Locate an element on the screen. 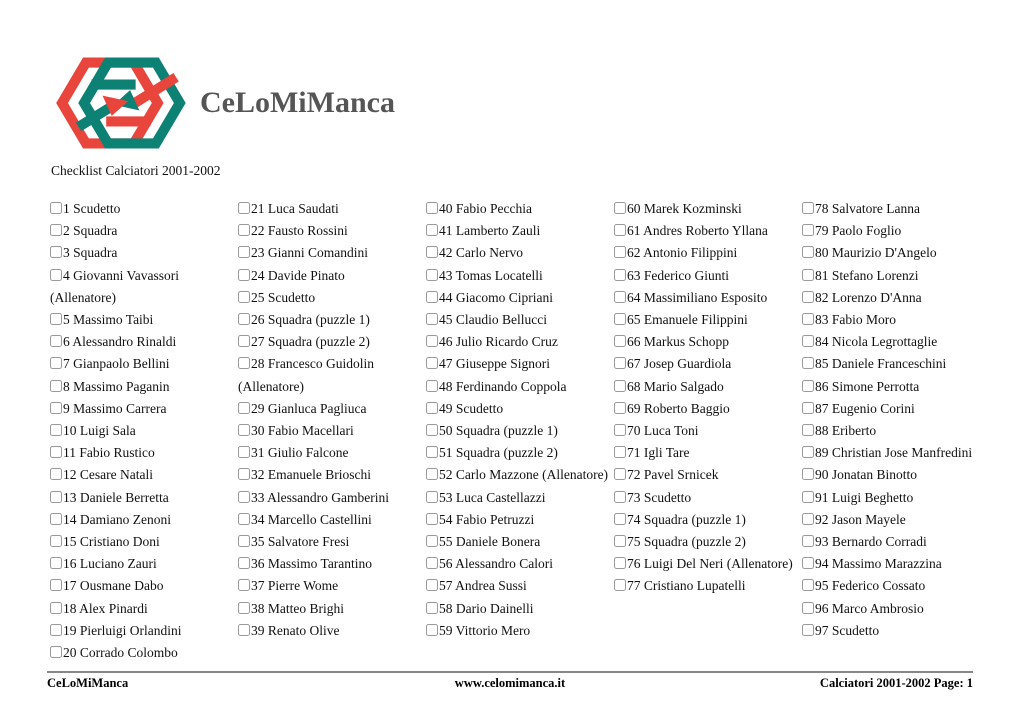 This screenshot has width=1020, height=721. checklist-item: 5 Massimo Taibi is located at coordinates (142, 320).